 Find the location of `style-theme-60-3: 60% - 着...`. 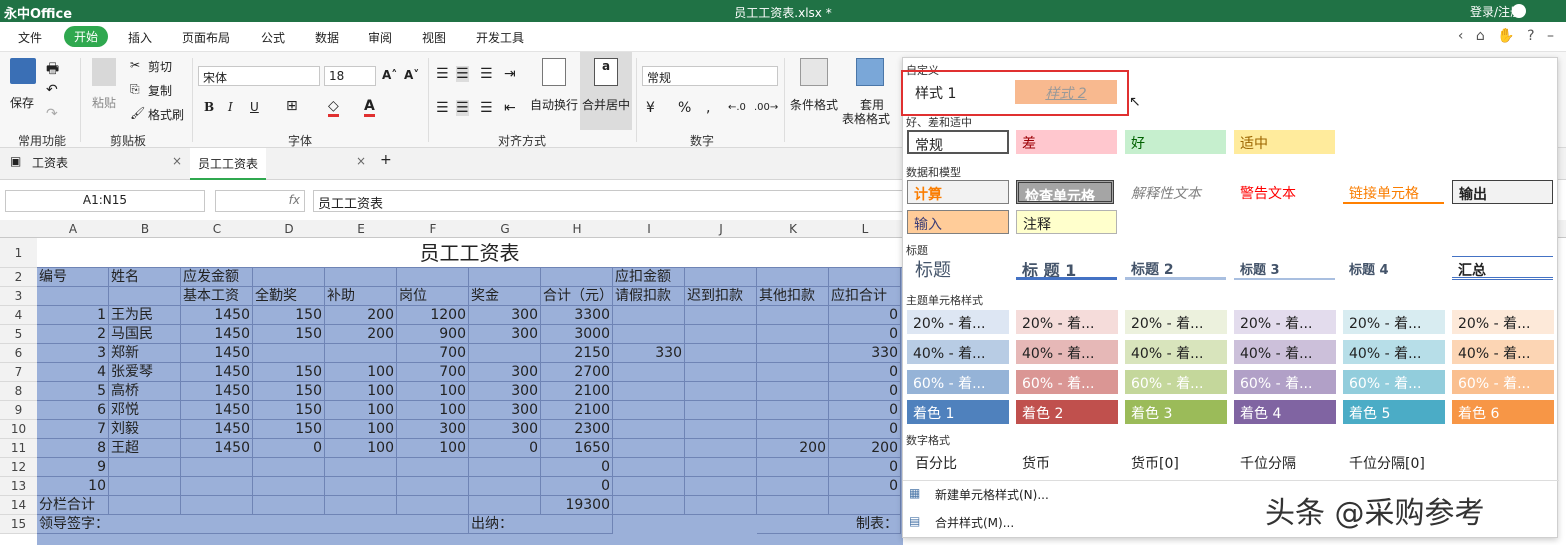

style-theme-60-3: 60% - 着... is located at coordinates (1176, 382).